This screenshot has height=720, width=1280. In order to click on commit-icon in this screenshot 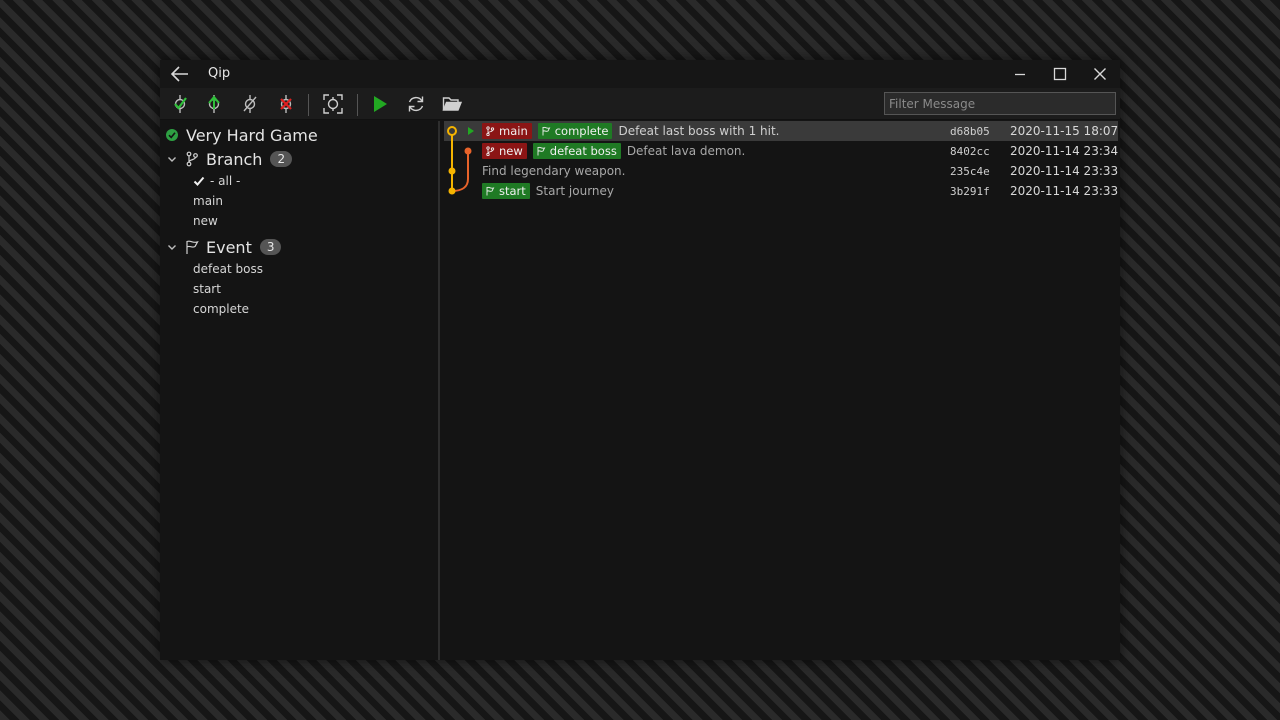, I will do `click(180, 104)`.